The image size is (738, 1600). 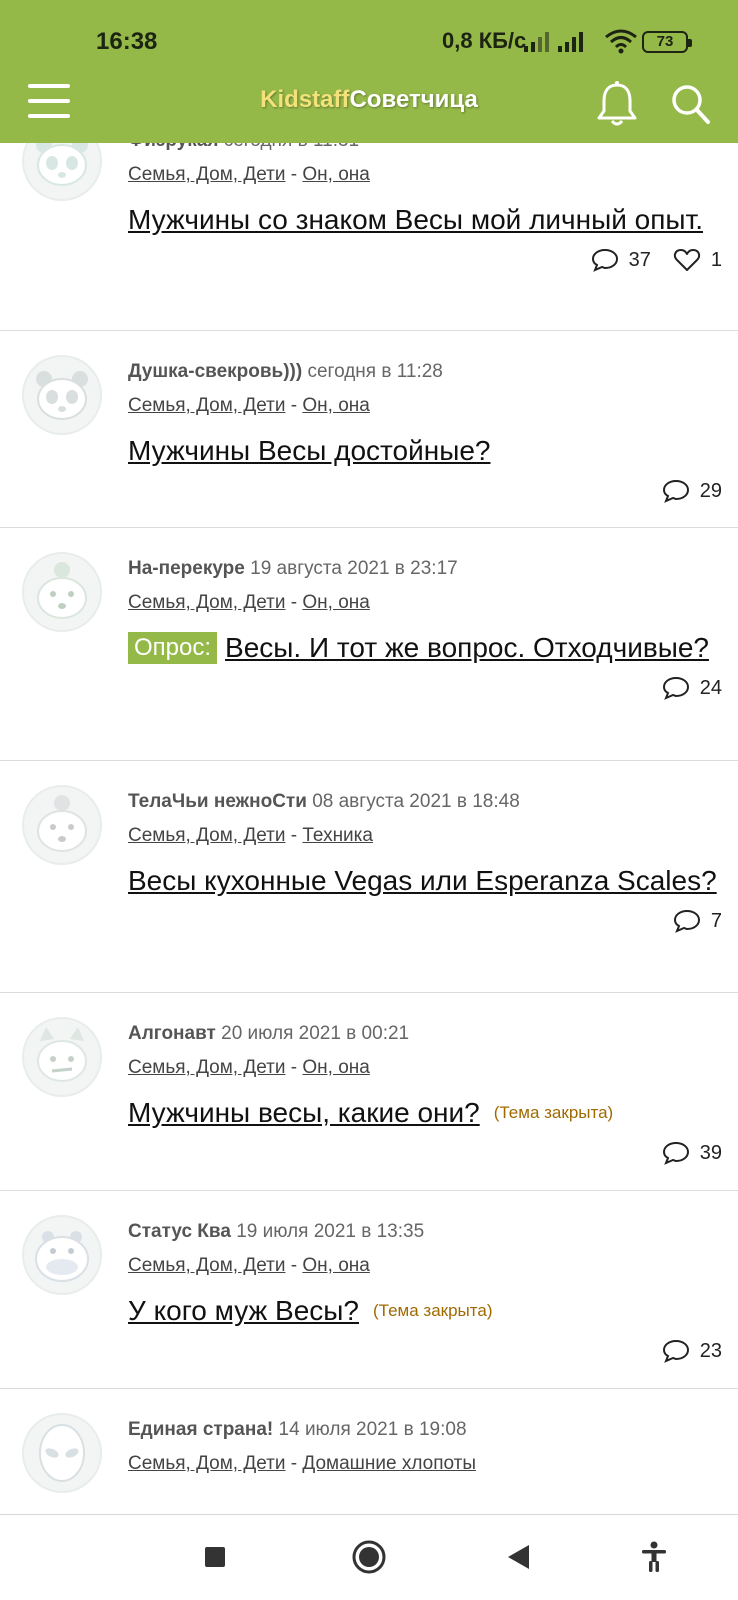 I want to click on comments-number: 24, so click(x=710, y=687).